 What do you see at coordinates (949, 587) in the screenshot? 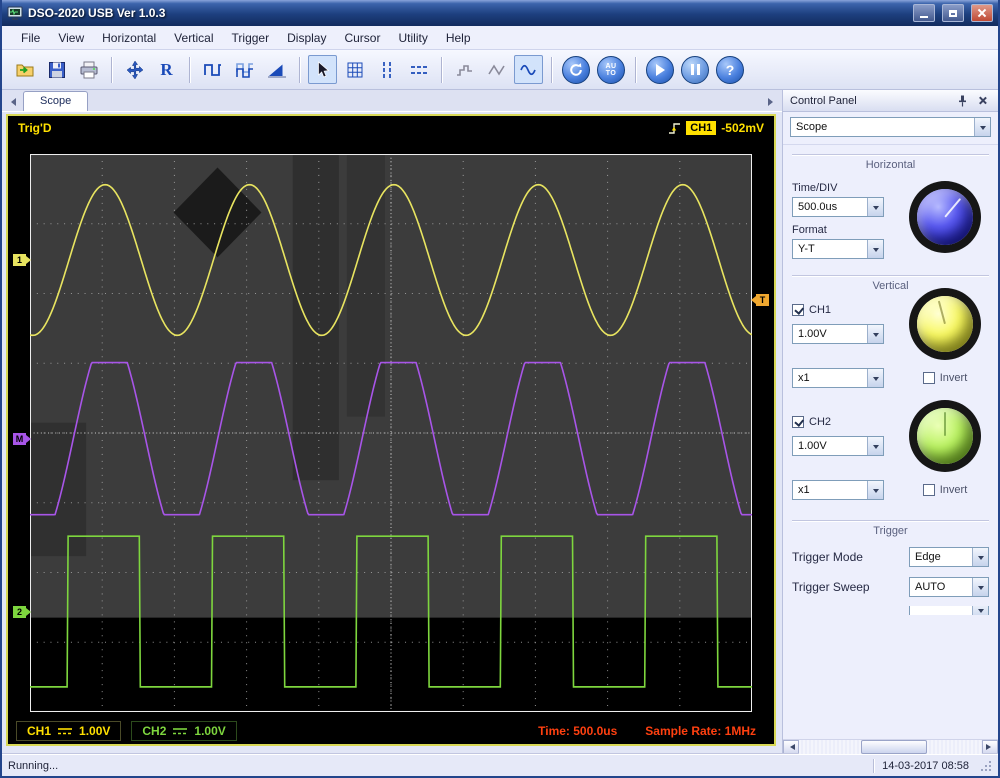
I see `trigger-sweep-select: AUTO` at bounding box center [949, 587].